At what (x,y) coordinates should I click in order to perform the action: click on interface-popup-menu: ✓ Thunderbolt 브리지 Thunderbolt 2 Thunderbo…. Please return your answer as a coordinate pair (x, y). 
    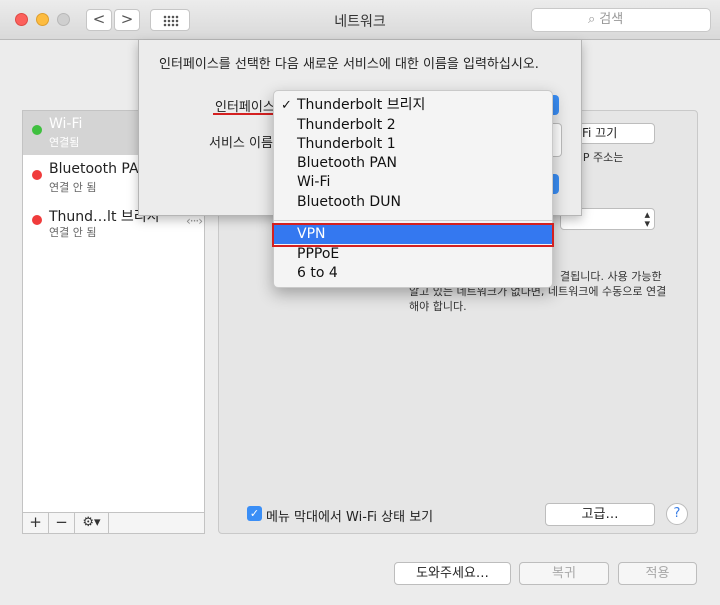
    Looking at the image, I should click on (413, 189).